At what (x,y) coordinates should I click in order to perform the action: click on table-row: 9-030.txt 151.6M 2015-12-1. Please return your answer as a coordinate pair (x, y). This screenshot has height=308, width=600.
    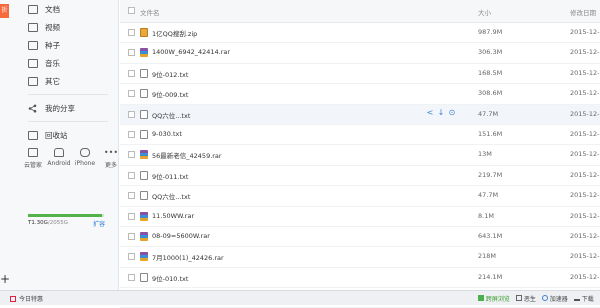
    Looking at the image, I should click on (360, 135).